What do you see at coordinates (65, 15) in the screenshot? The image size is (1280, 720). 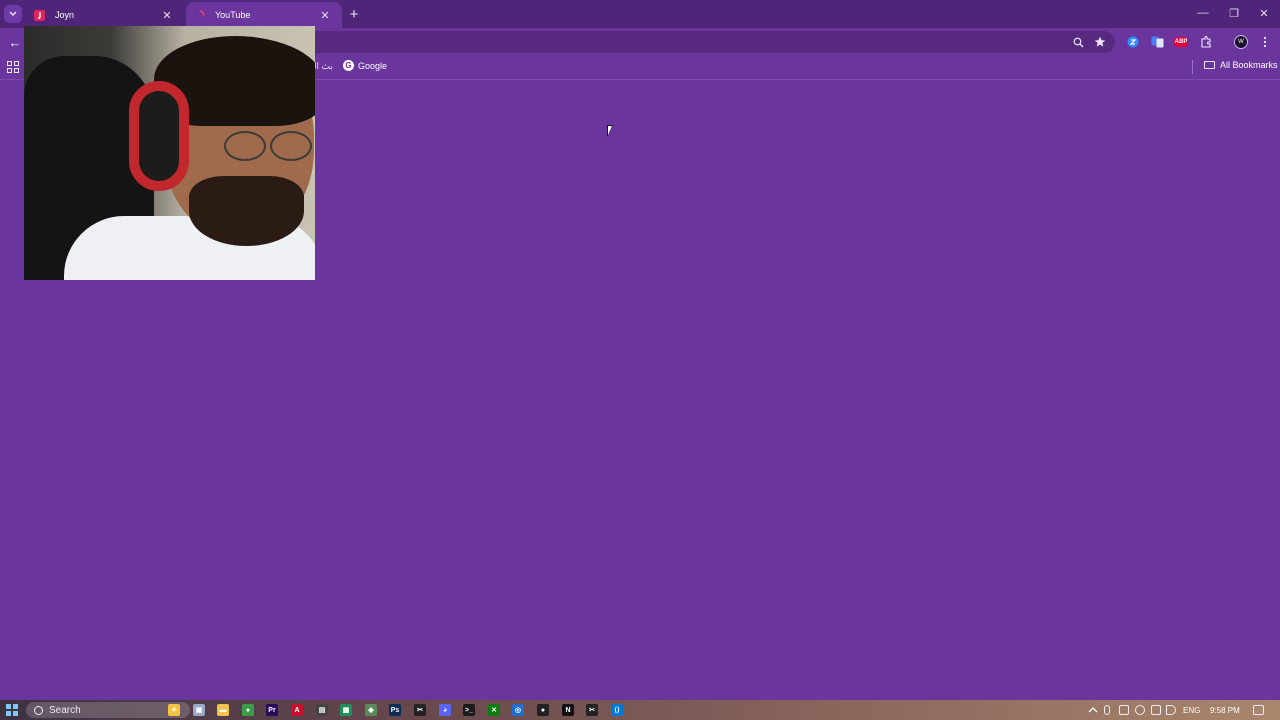 I see `tab-title: Joyn` at bounding box center [65, 15].